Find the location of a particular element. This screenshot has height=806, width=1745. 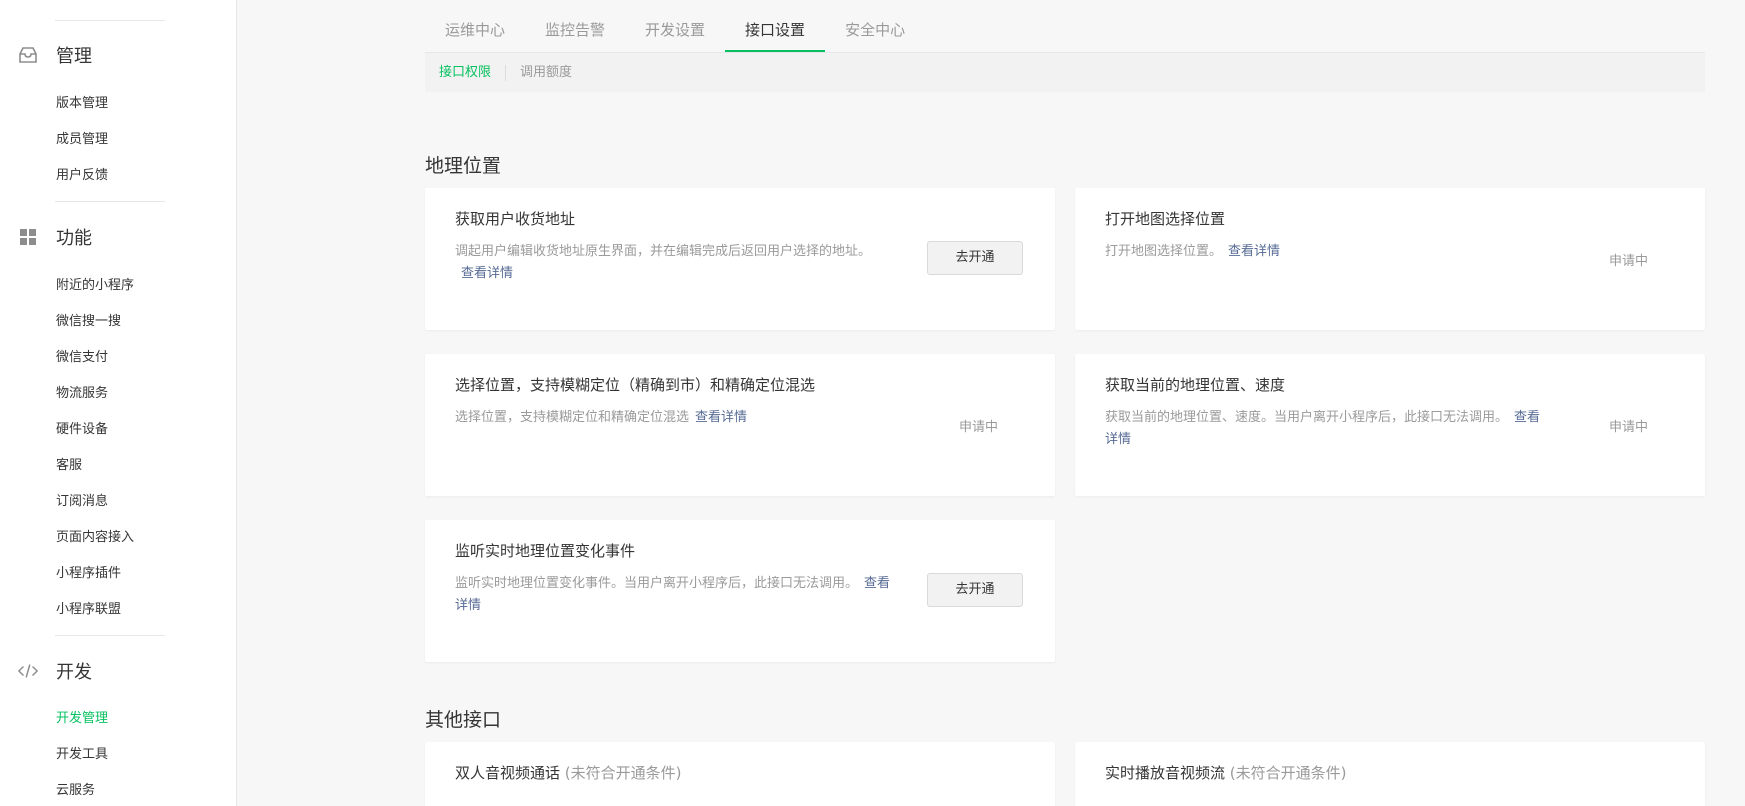

api-card-desc: 选择位置，支持模糊定位和精确定位混选 查看详情 is located at coordinates (675, 418).